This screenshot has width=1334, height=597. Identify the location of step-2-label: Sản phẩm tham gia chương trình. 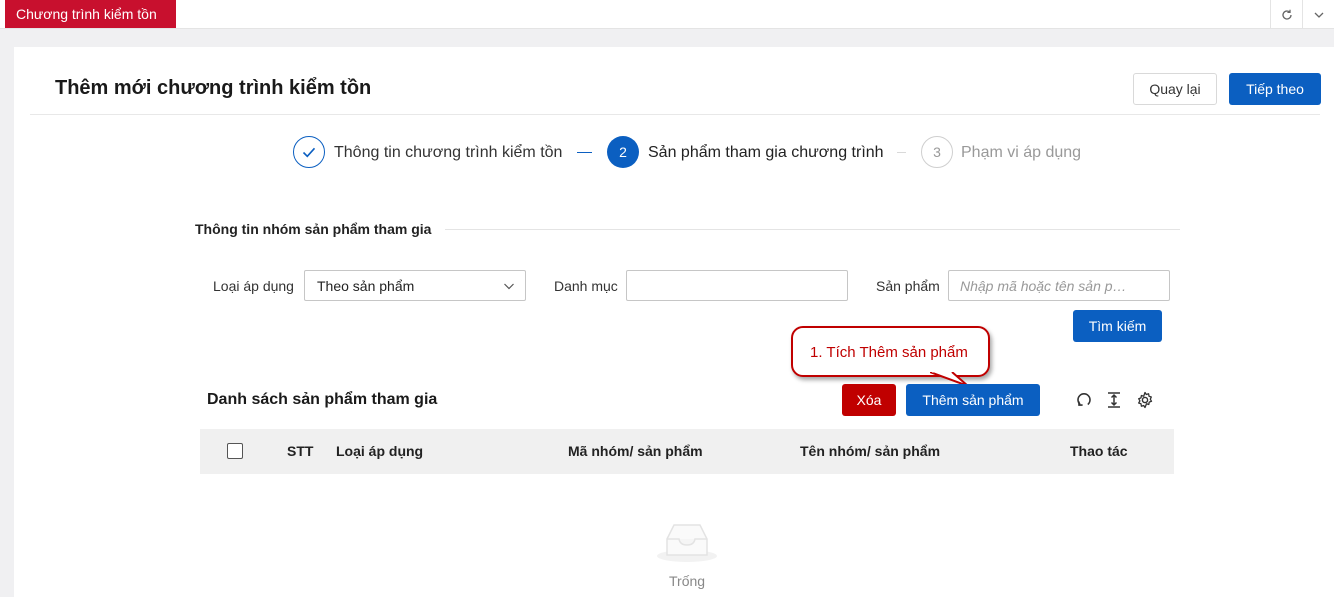
(766, 152).